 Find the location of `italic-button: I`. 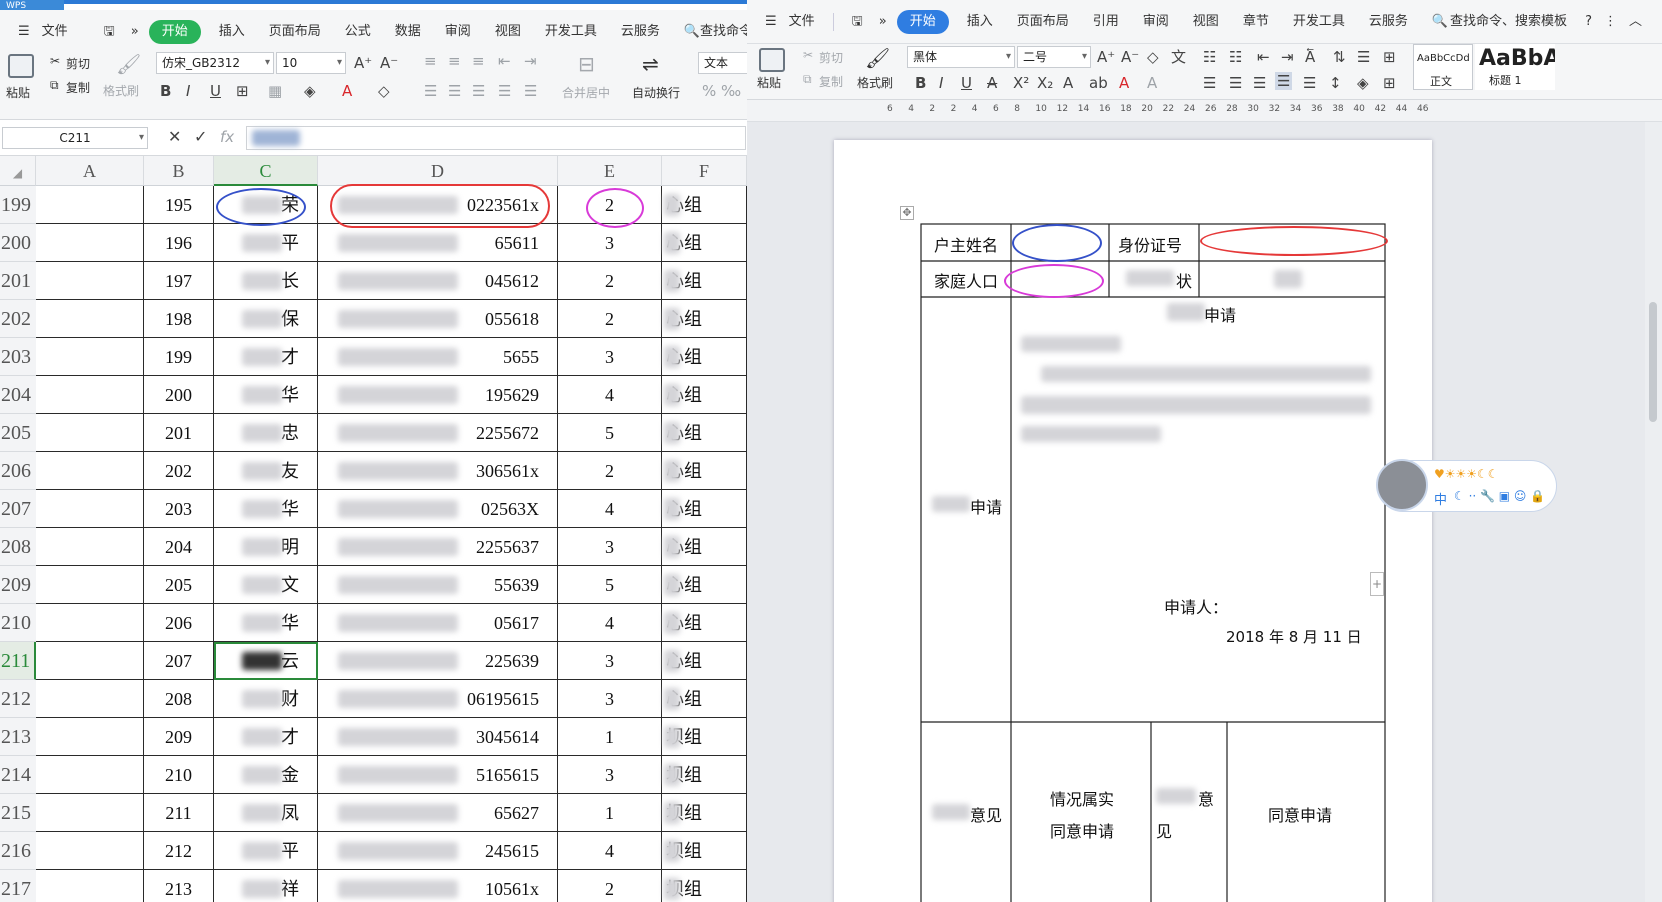

italic-button: I is located at coordinates (188, 91).